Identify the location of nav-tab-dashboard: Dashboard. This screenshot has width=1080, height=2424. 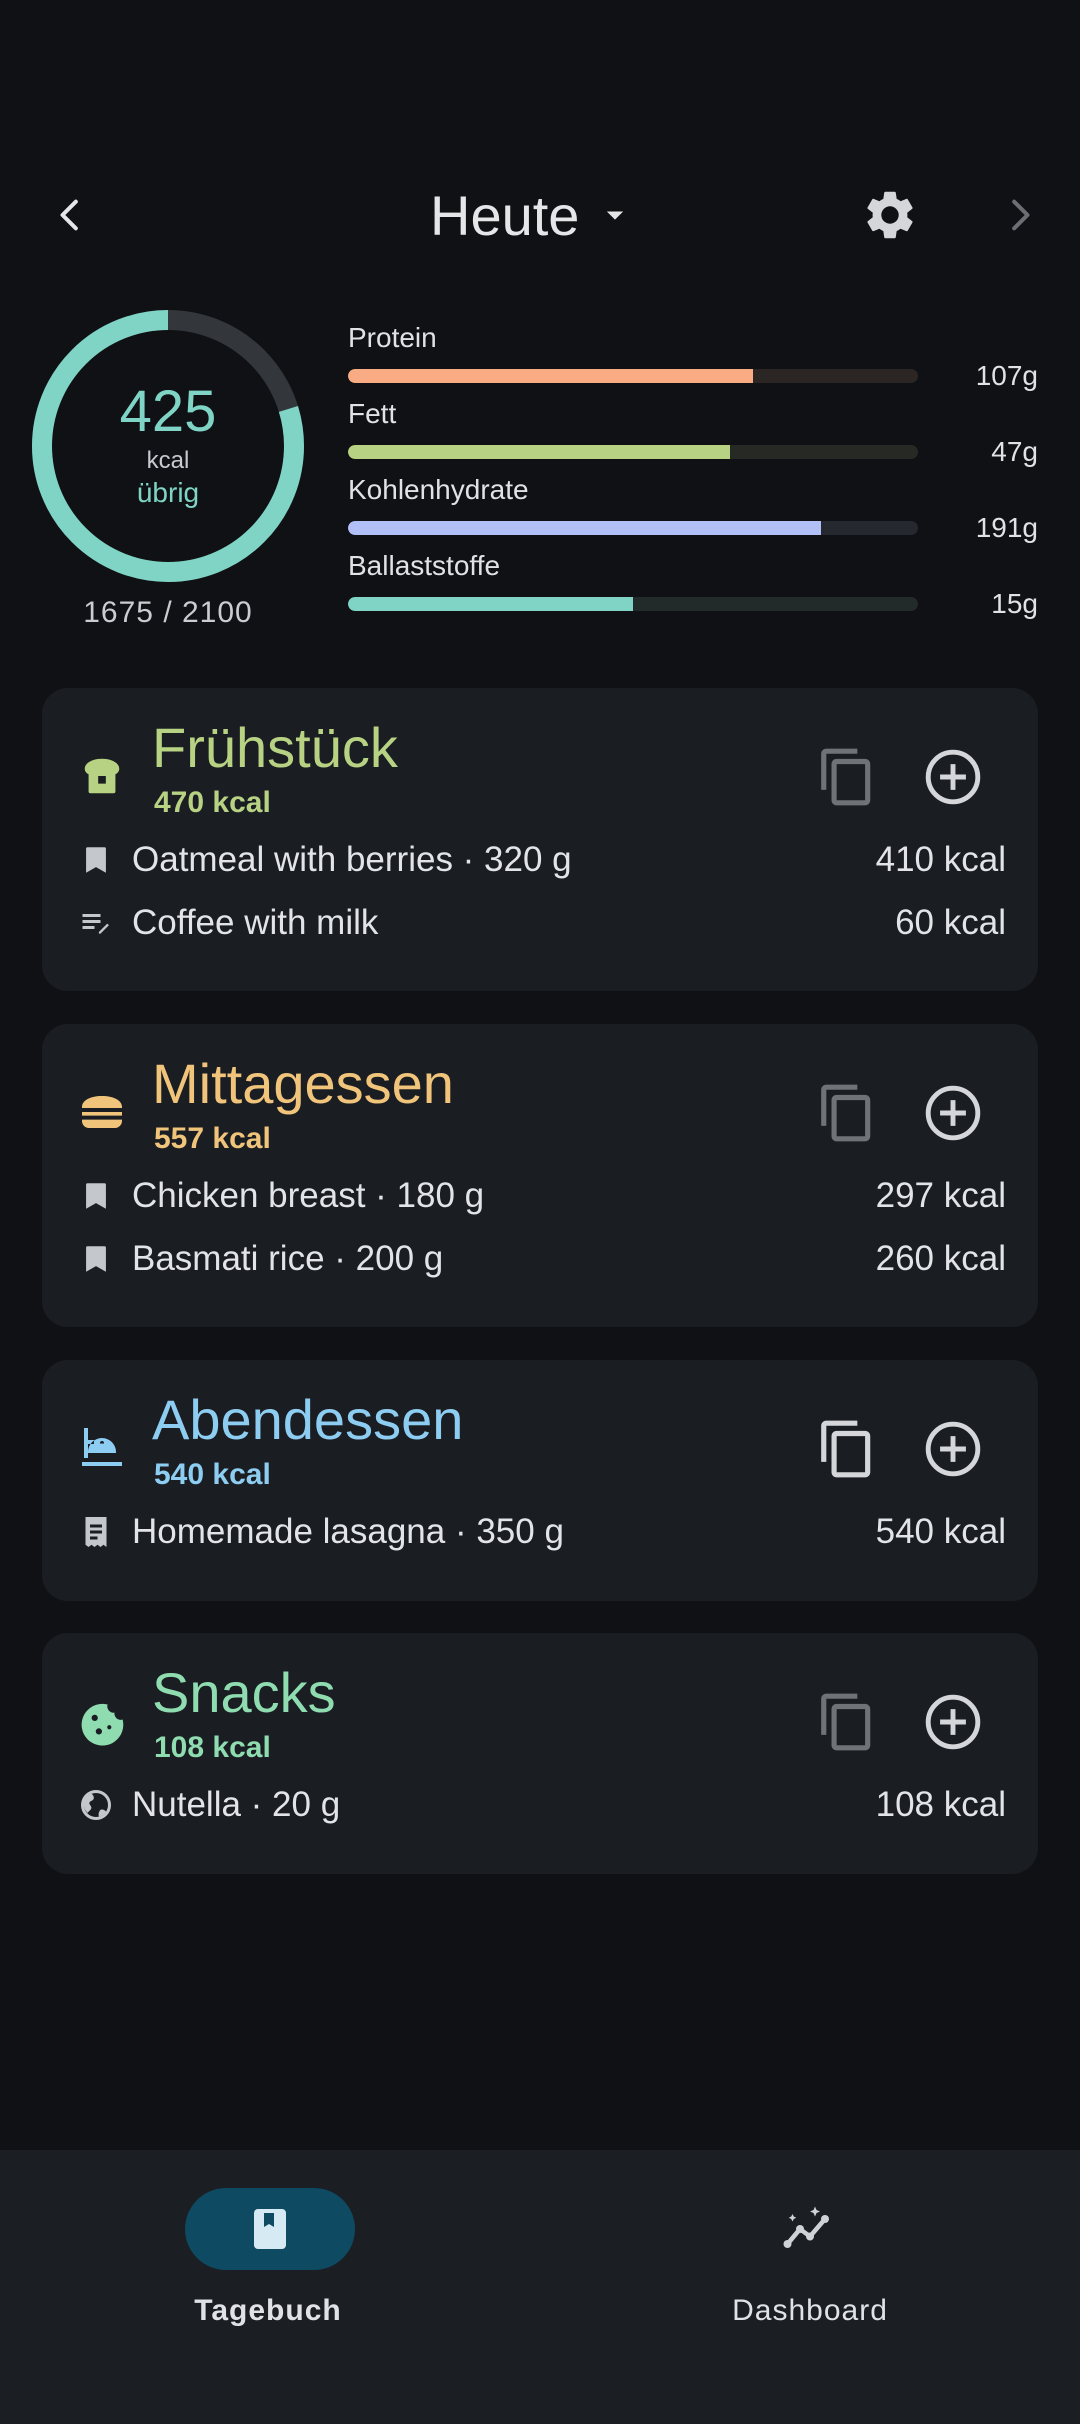
(795, 2268).